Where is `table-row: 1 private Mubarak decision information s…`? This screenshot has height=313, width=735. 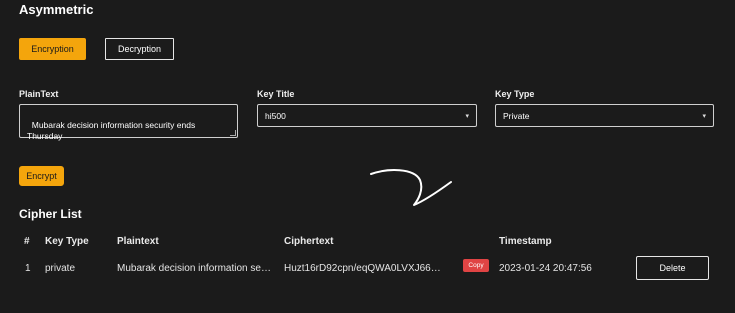
table-row: 1 private Mubarak decision information s… is located at coordinates (367, 269).